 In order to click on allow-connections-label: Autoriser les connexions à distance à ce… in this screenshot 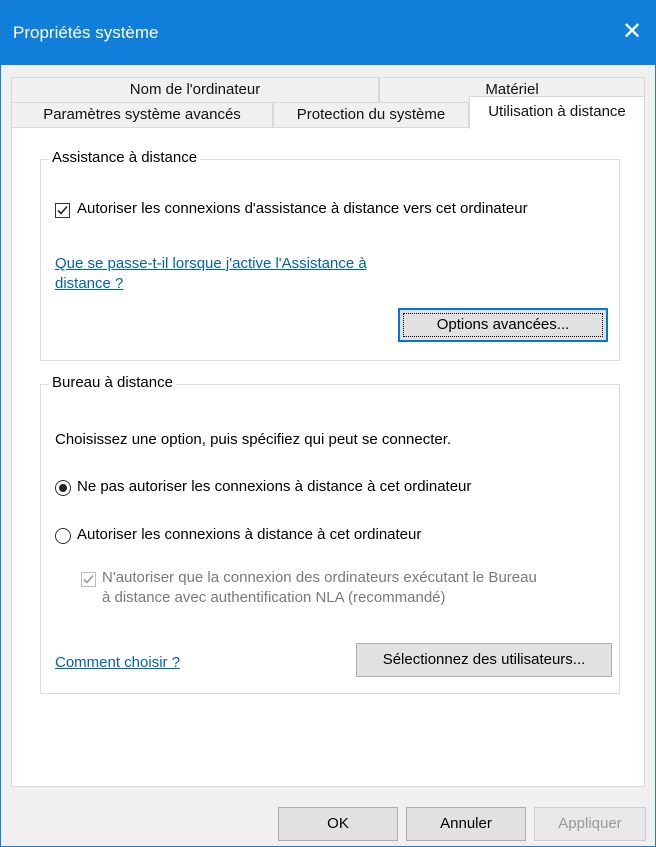, I will do `click(249, 534)`.